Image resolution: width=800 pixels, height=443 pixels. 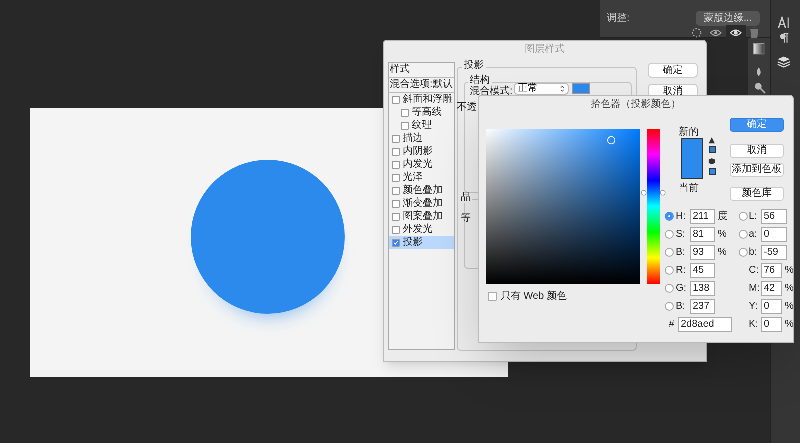 I want to click on input-field: 93, so click(x=702, y=252).